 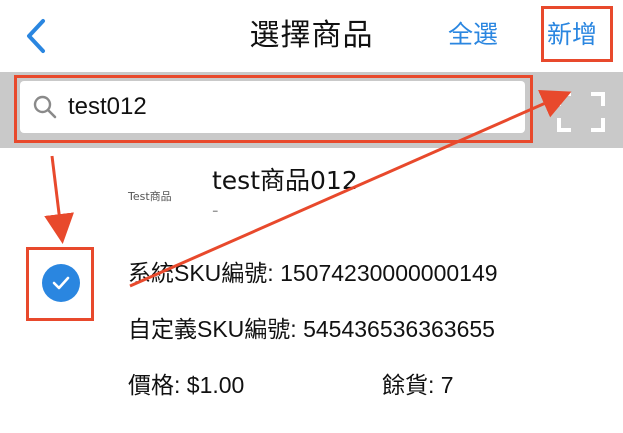 I want to click on system-sku-row: 系統SKU編號: 15074230000000149, so click(x=313, y=273).